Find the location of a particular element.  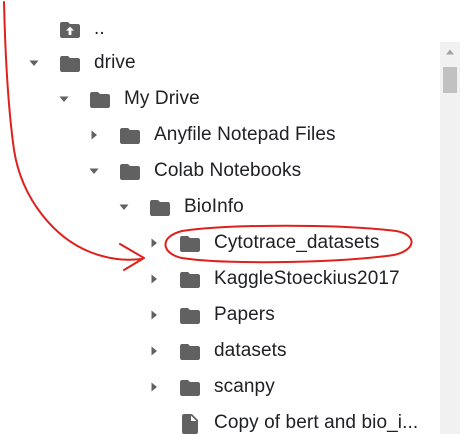

file-icon is located at coordinates (190, 423).